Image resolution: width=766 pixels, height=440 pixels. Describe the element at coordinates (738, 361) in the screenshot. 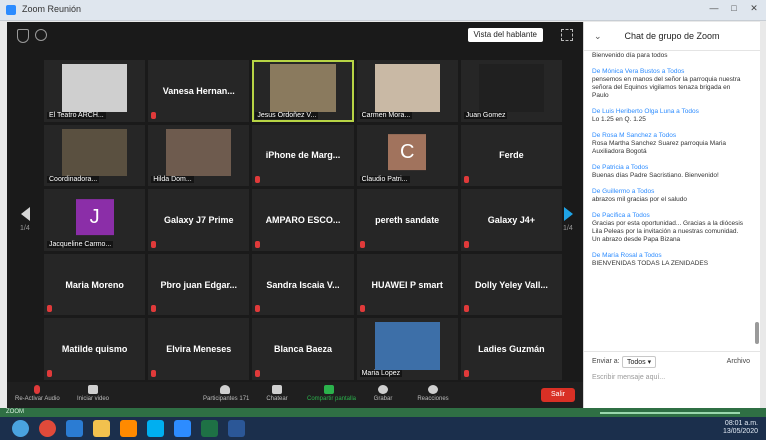

I see `file-button: Archivo` at that location.